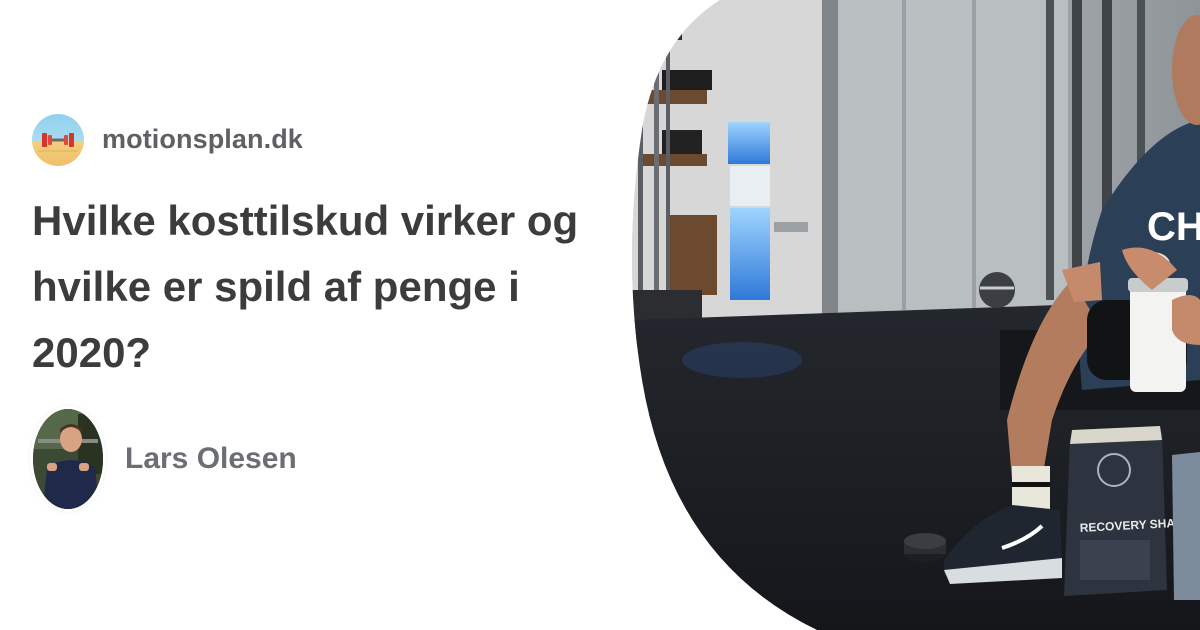 The height and width of the screenshot is (630, 1200). I want to click on avatar, so click(68, 459).